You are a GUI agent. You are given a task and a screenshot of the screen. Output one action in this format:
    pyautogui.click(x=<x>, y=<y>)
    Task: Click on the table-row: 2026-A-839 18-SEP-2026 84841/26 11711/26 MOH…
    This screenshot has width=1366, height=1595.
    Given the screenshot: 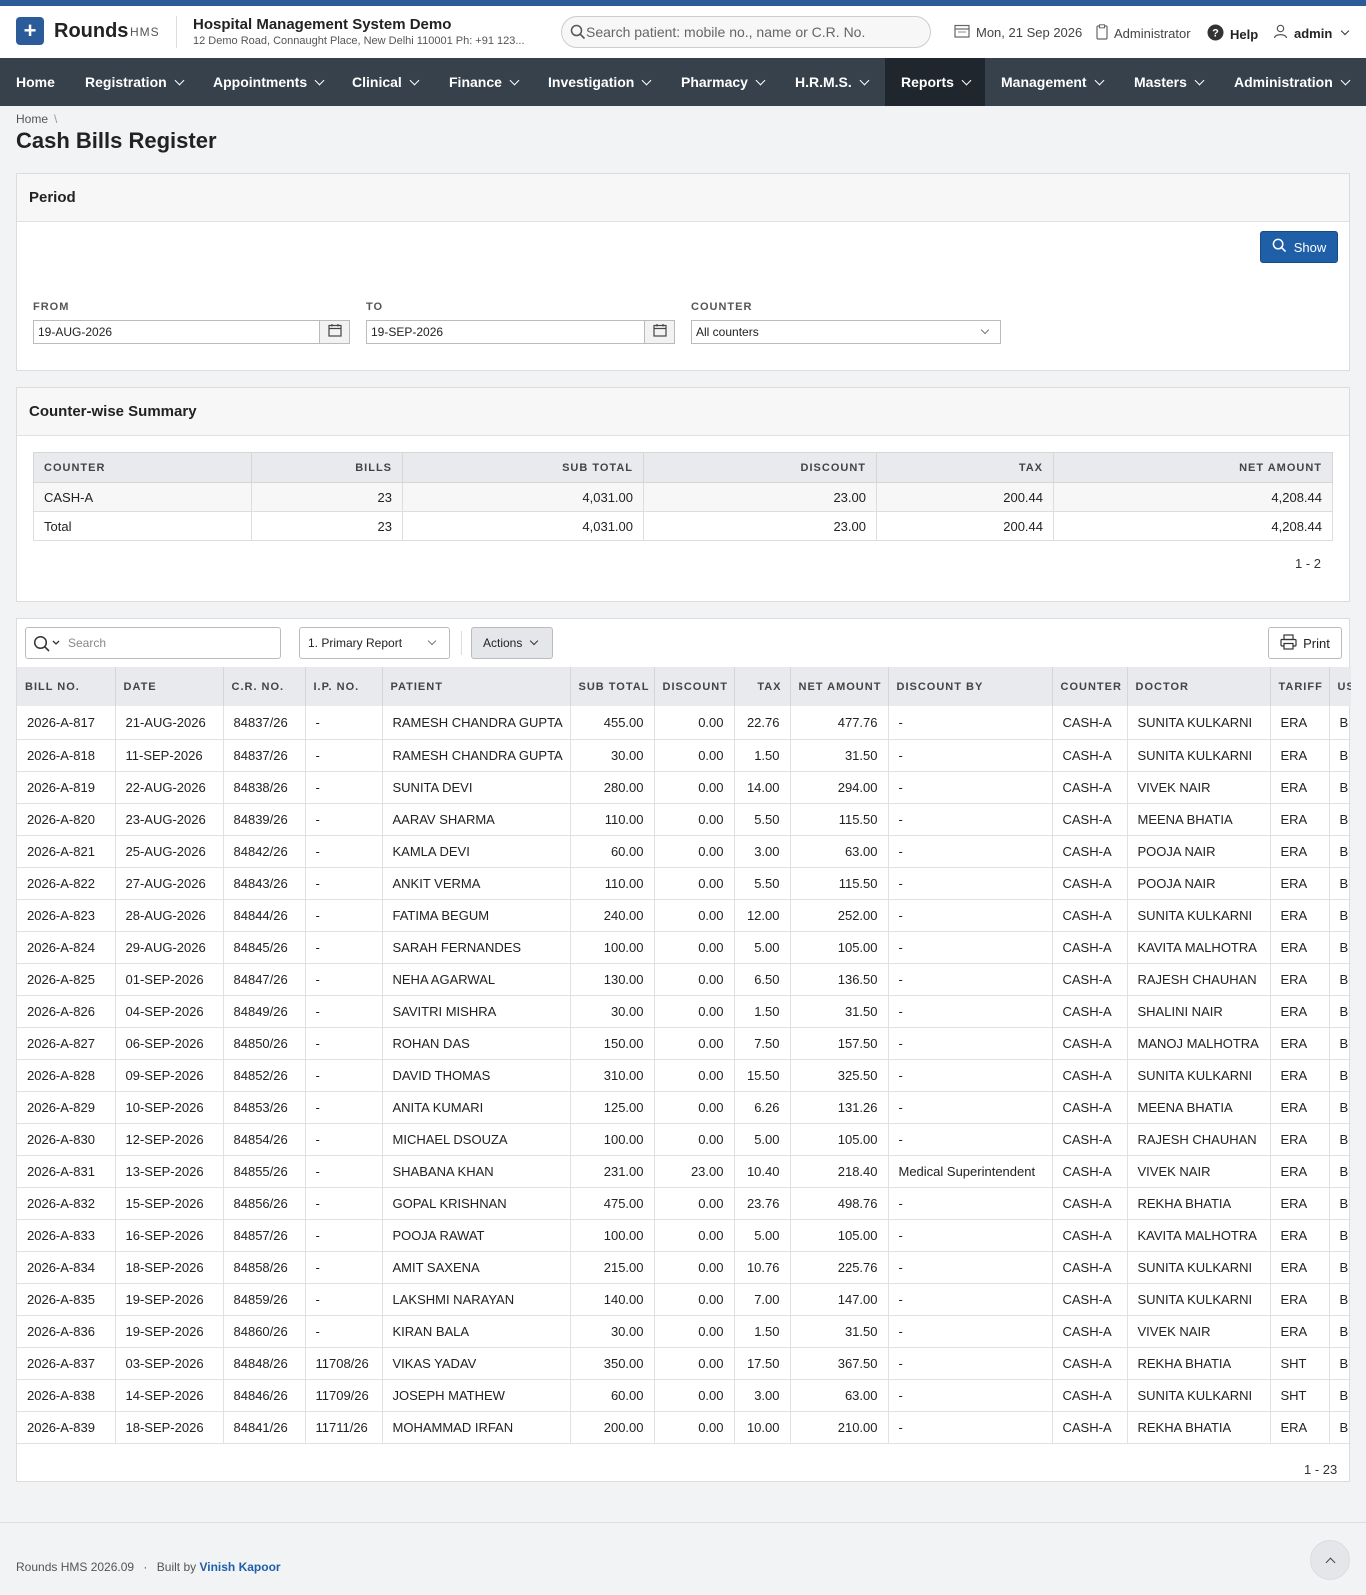 What is the action you would take?
    pyautogui.click(x=684, y=1427)
    